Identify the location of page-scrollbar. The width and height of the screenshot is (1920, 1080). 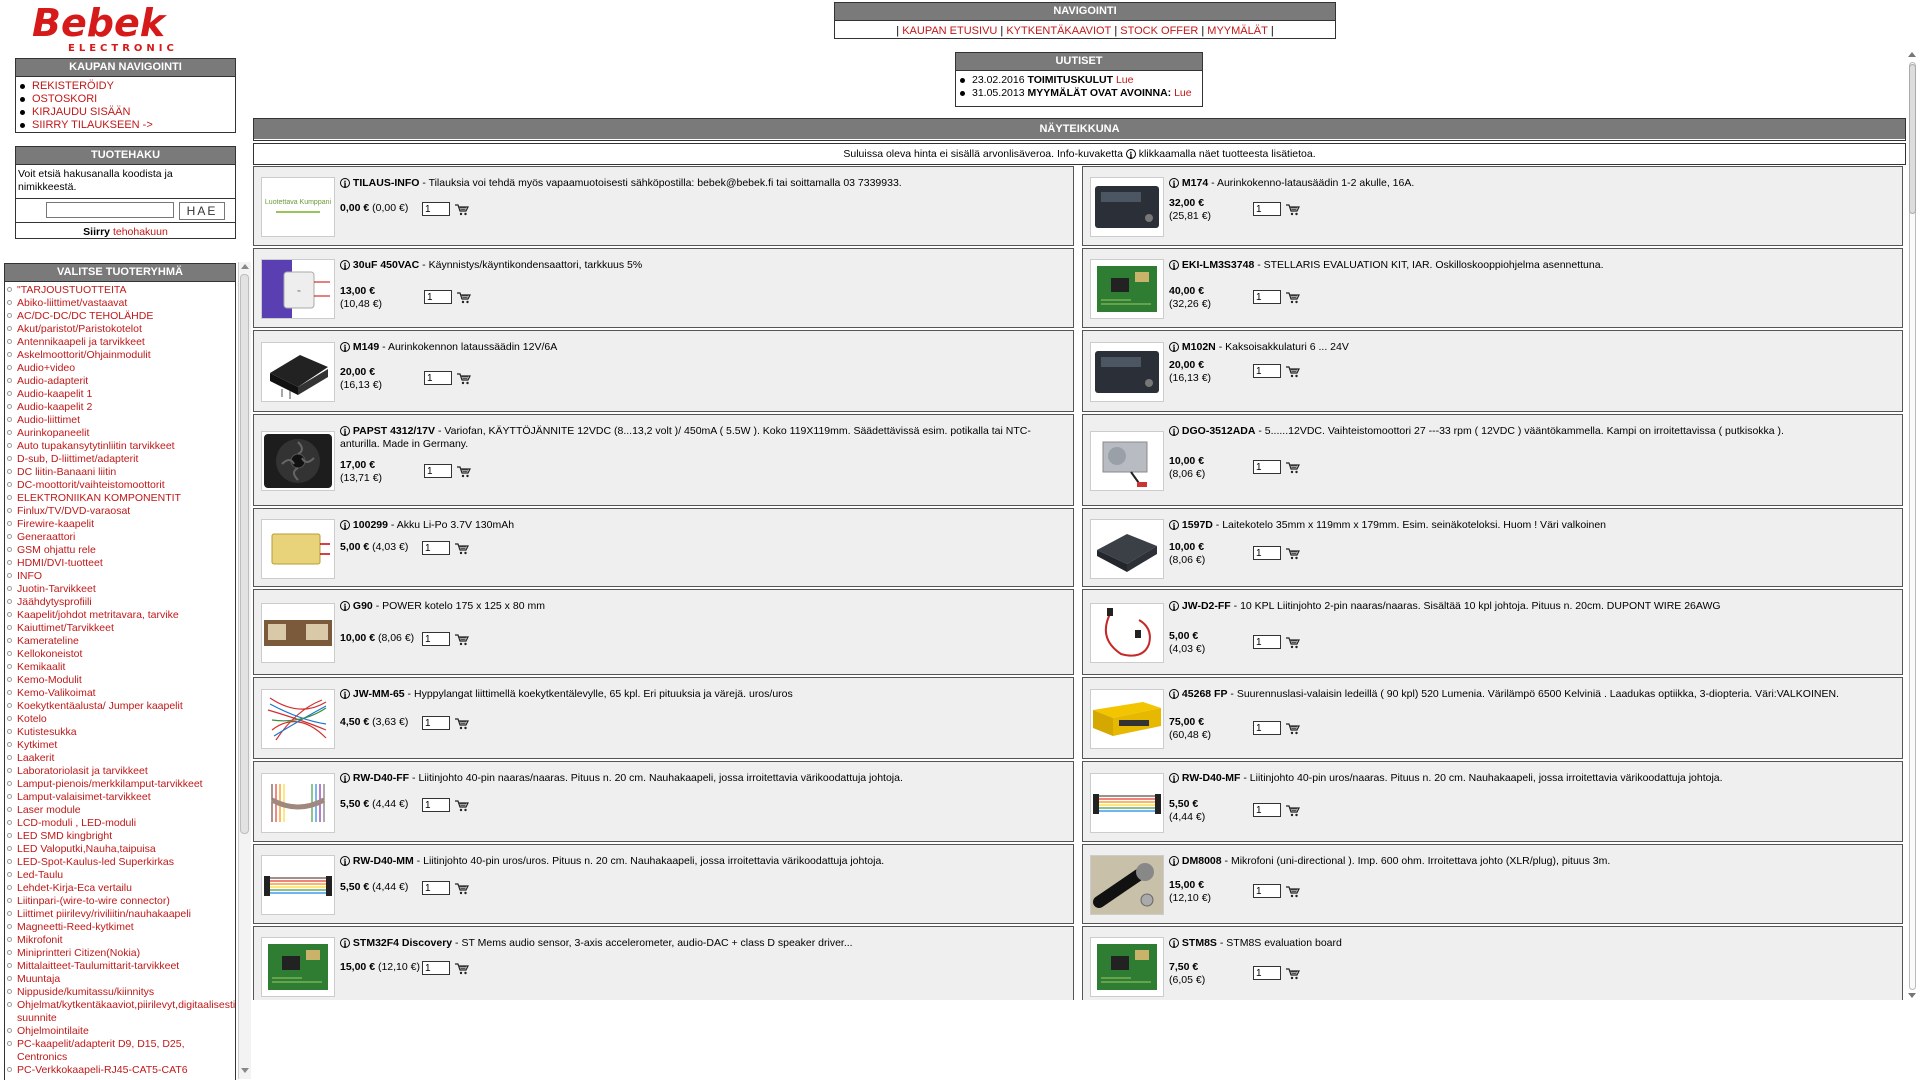
(1912, 526).